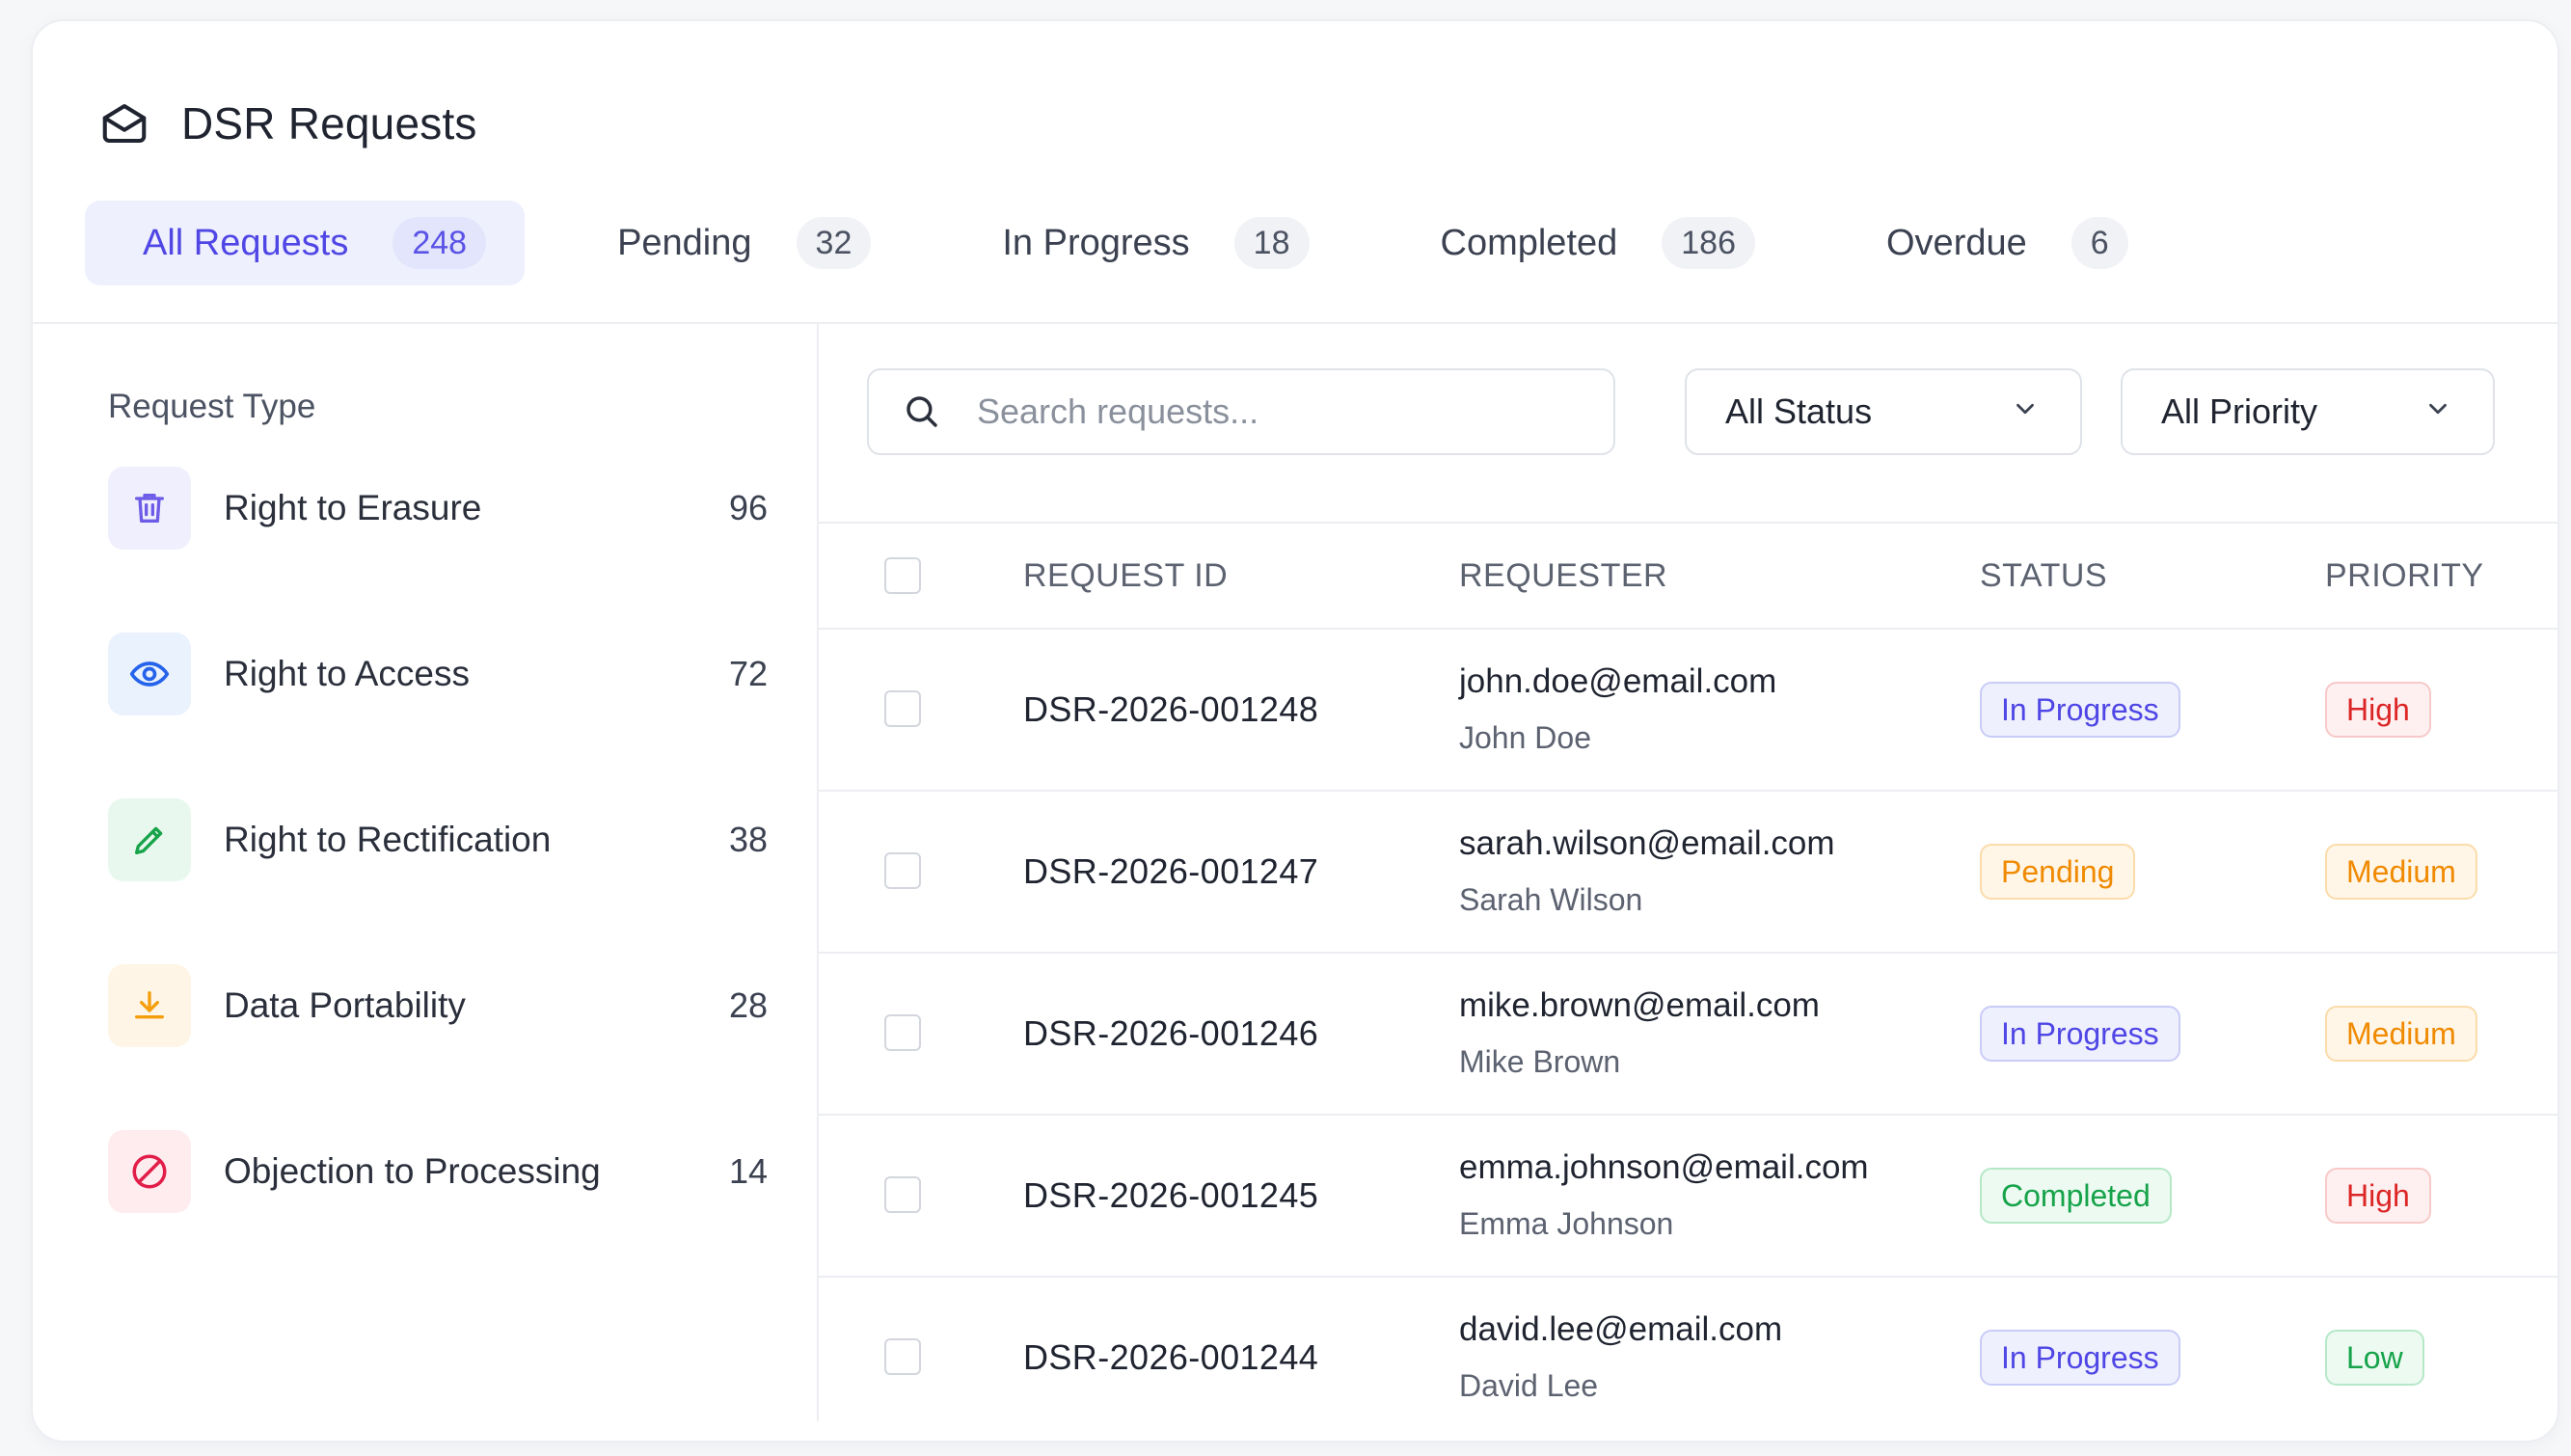  Describe the element at coordinates (903, 576) in the screenshot. I see `select-all-checkbox` at that location.